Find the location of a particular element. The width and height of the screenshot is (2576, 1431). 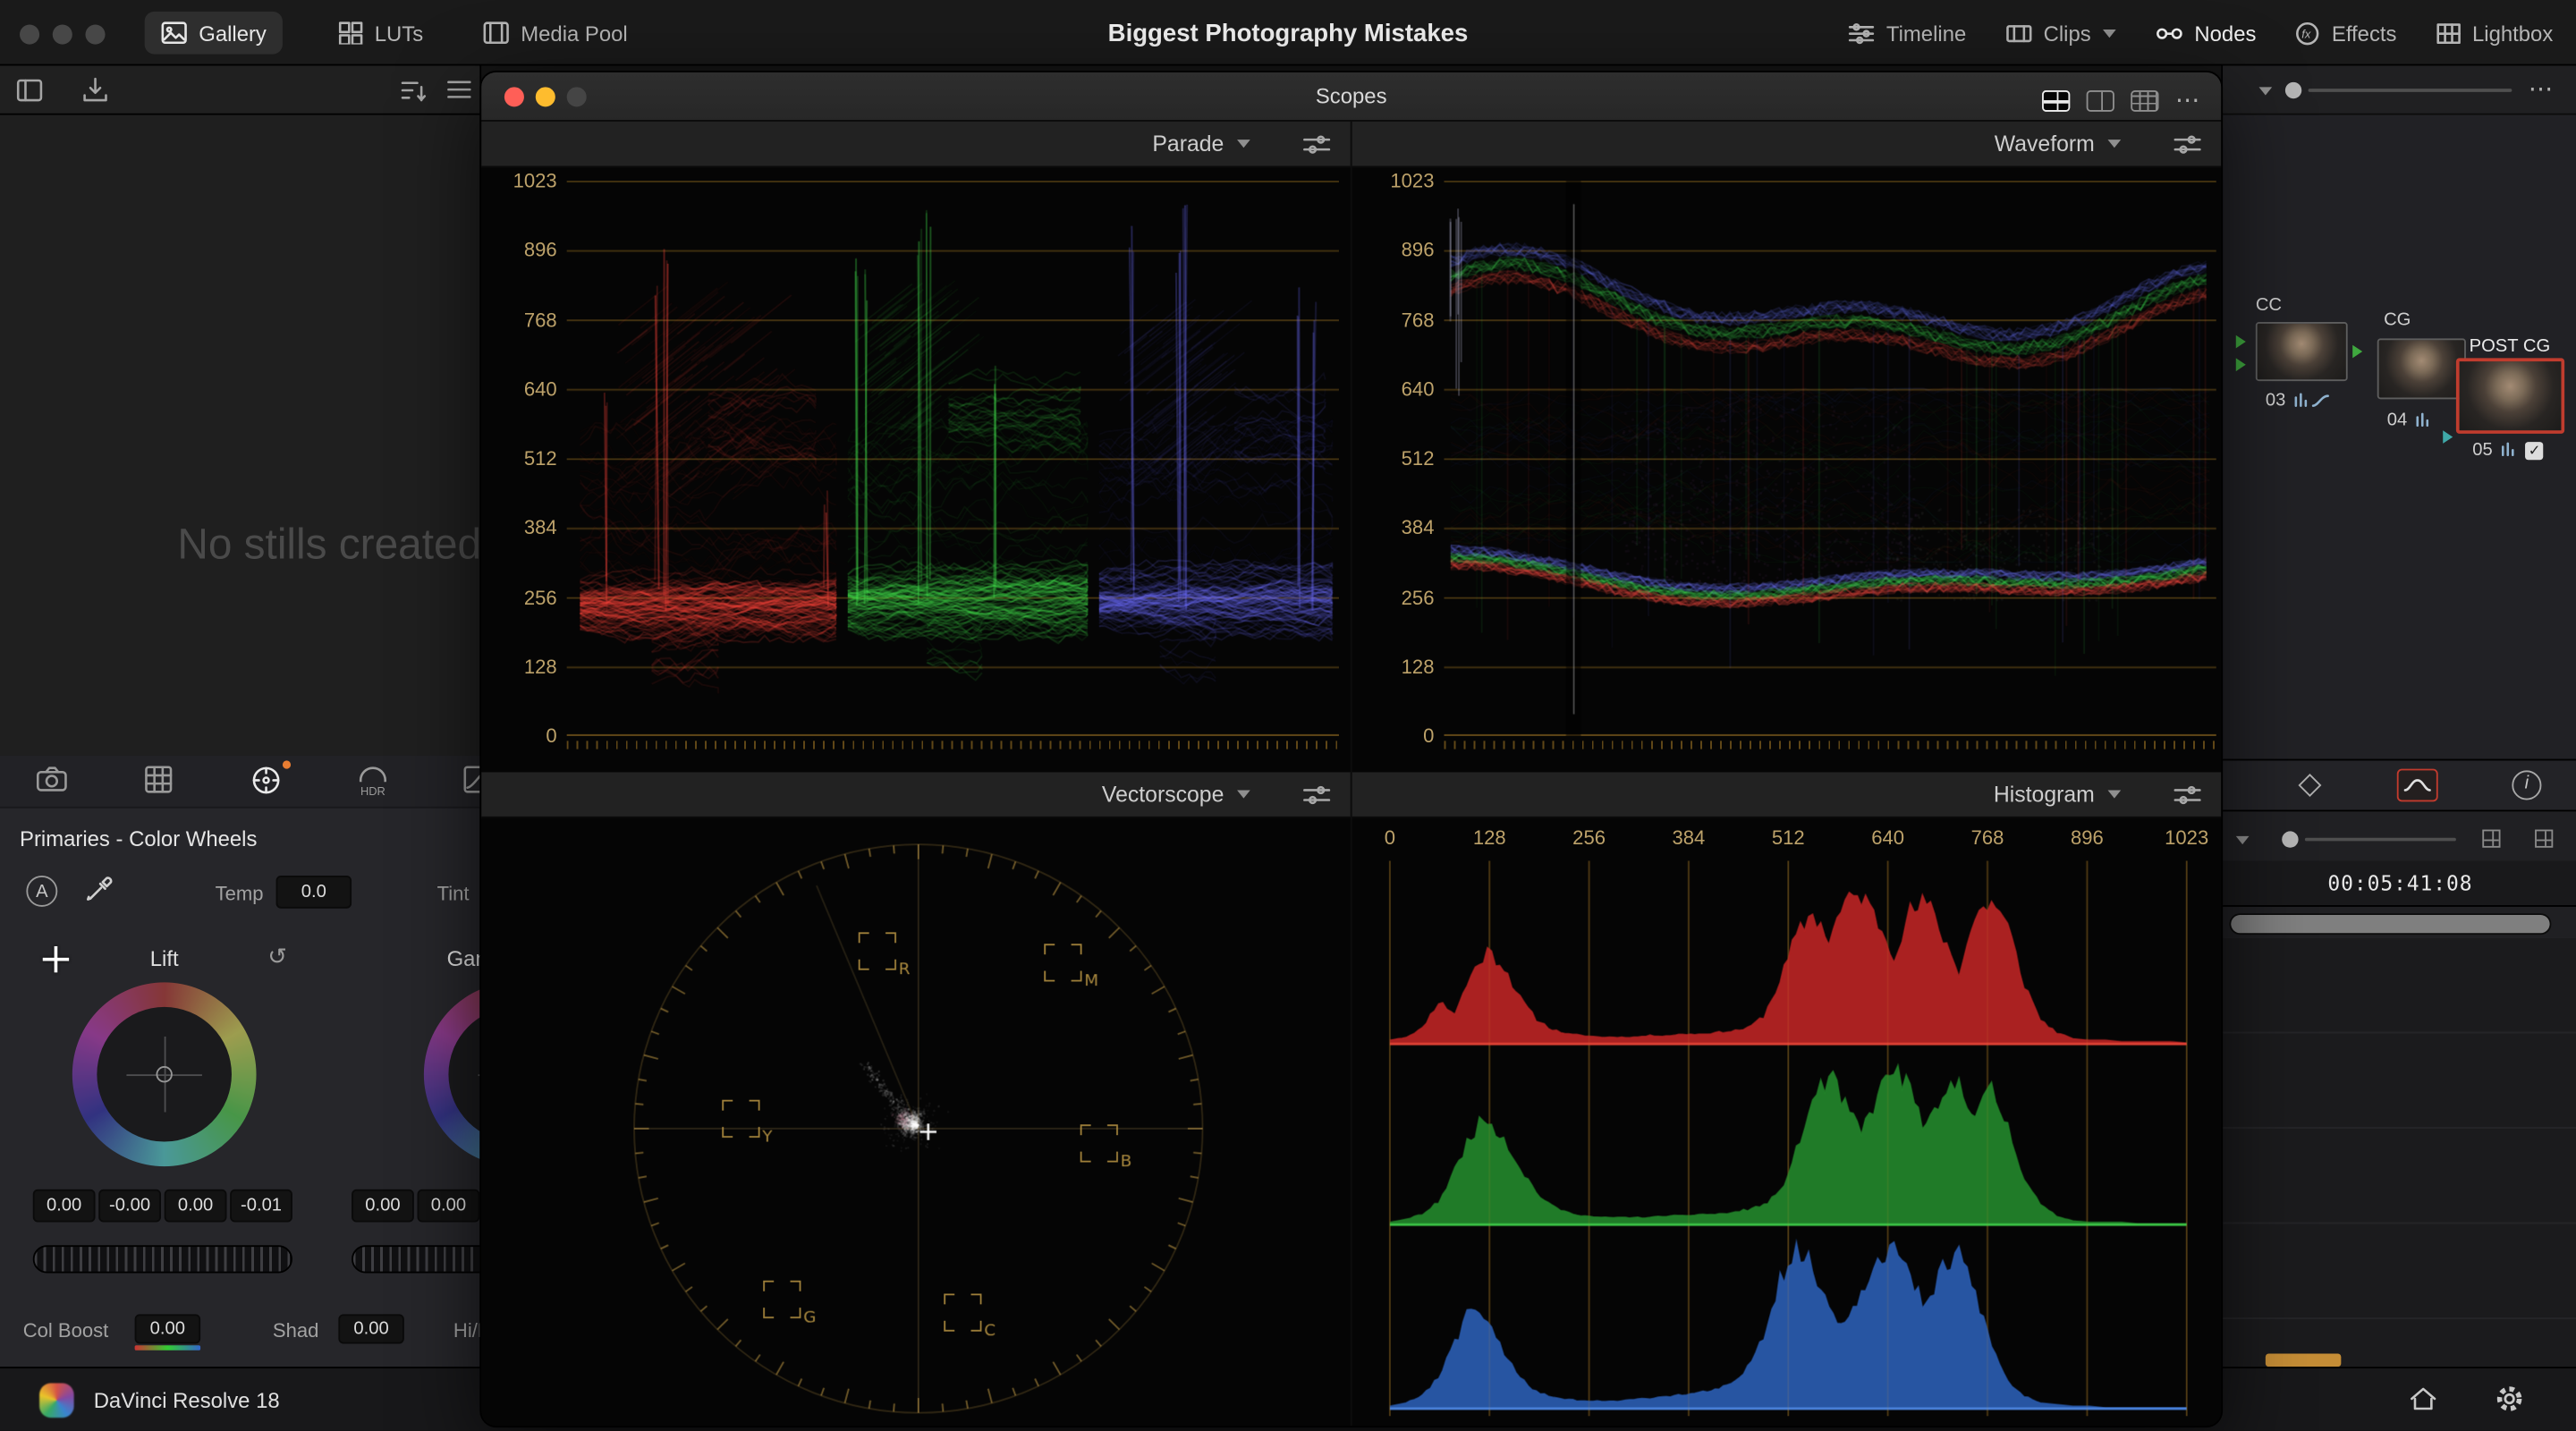

waveform-scale-labels: 1023 896 768 640 512 384 256 128 0 is located at coordinates (1398, 469).